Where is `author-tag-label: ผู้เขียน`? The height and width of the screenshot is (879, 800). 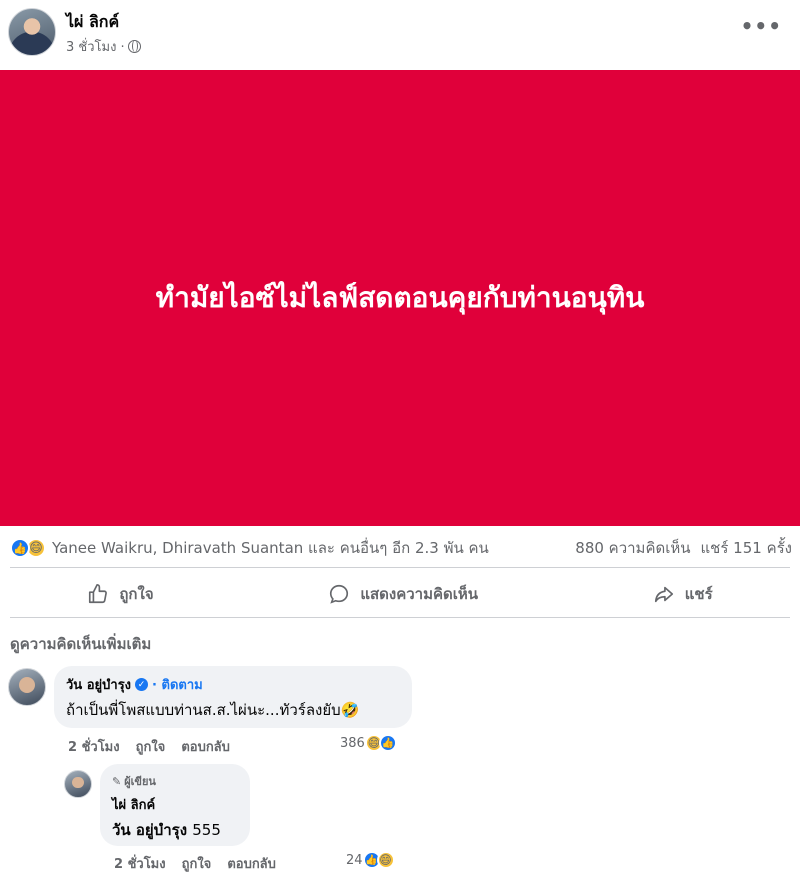 author-tag-label: ผู้เขียน is located at coordinates (140, 781).